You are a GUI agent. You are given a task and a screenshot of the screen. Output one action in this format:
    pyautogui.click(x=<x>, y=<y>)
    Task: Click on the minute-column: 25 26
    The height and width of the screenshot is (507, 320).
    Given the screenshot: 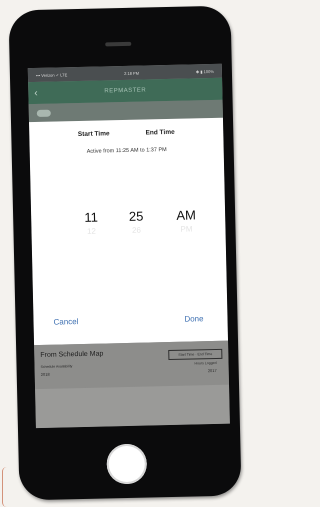 What is the action you would take?
    pyautogui.click(x=136, y=221)
    